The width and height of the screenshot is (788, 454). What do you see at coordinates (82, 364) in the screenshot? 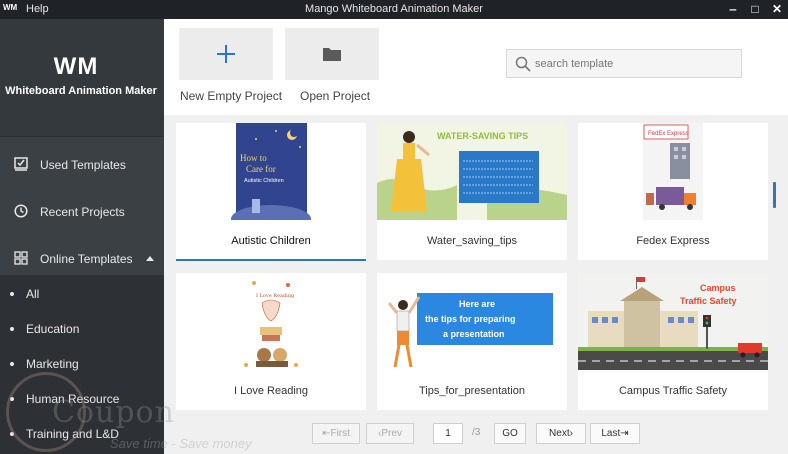
I see `category-item-marketing: Marketing` at bounding box center [82, 364].